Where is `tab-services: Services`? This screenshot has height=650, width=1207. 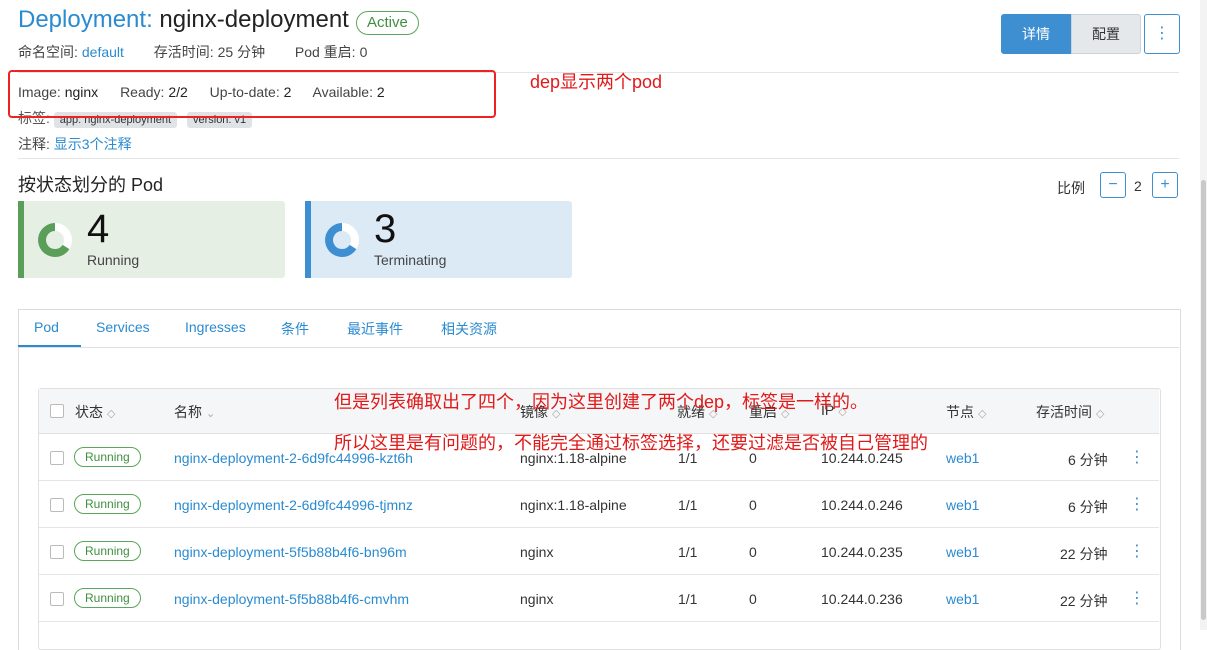 tab-services: Services is located at coordinates (123, 327).